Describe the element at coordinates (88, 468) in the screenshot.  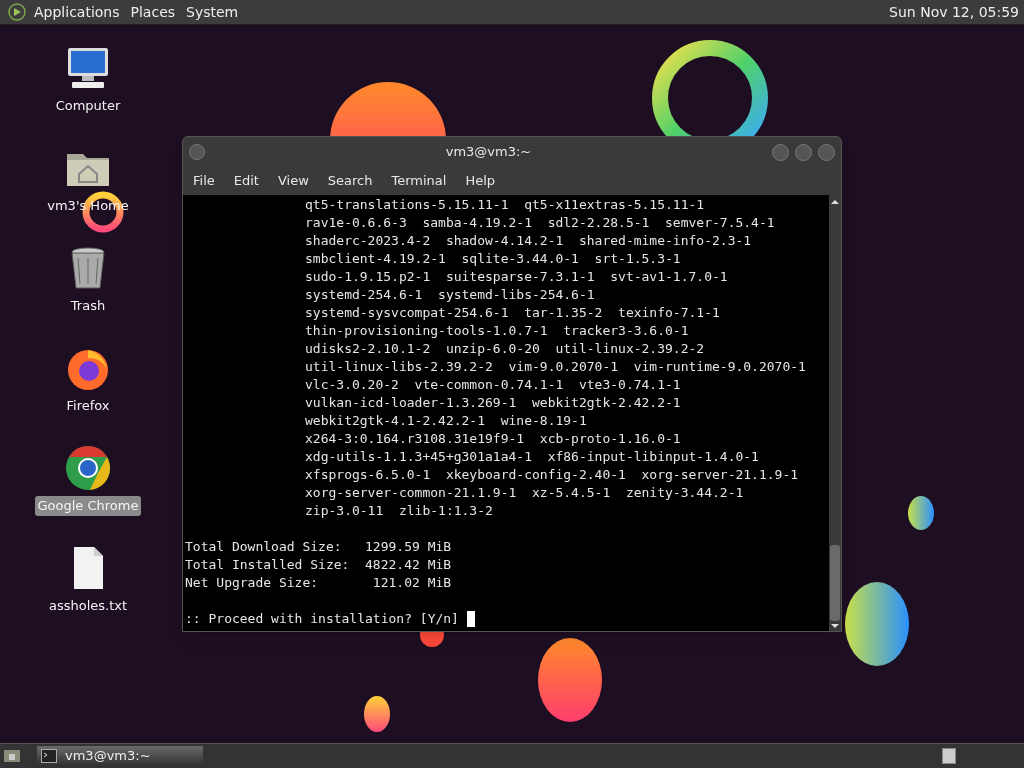
I see `browser-icon` at that location.